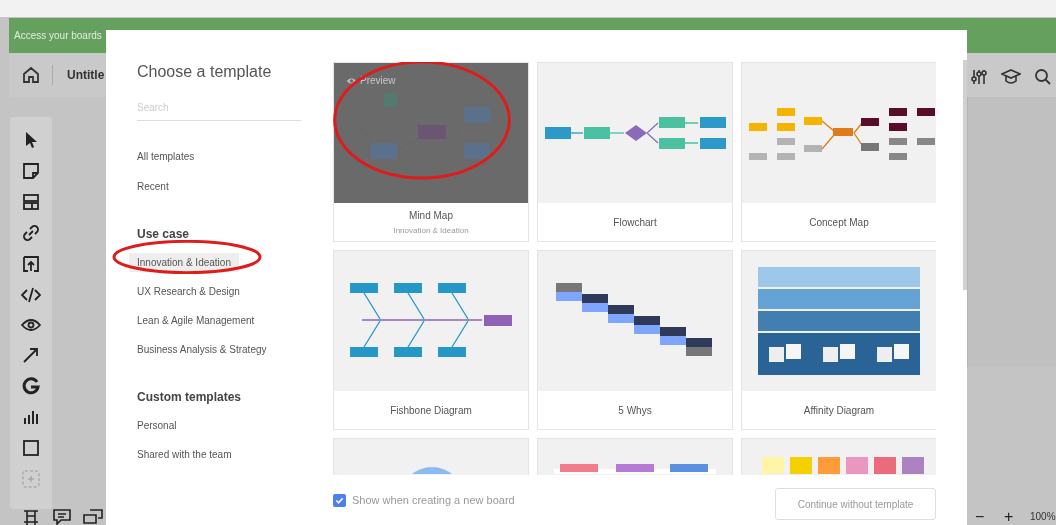 This screenshot has width=1056, height=525. What do you see at coordinates (635, 152) in the screenshot?
I see `template-card: Flowchart` at bounding box center [635, 152].